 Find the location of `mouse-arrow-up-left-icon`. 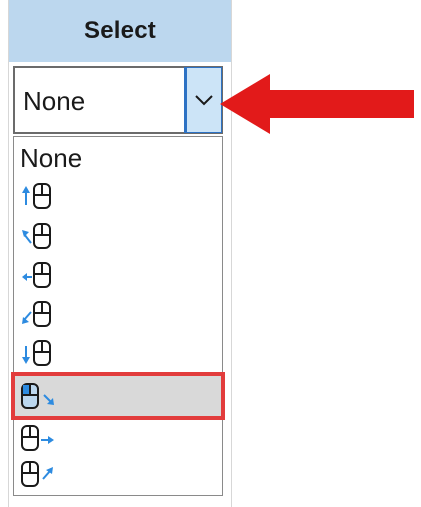

mouse-arrow-up-left-icon is located at coordinates (42, 236).